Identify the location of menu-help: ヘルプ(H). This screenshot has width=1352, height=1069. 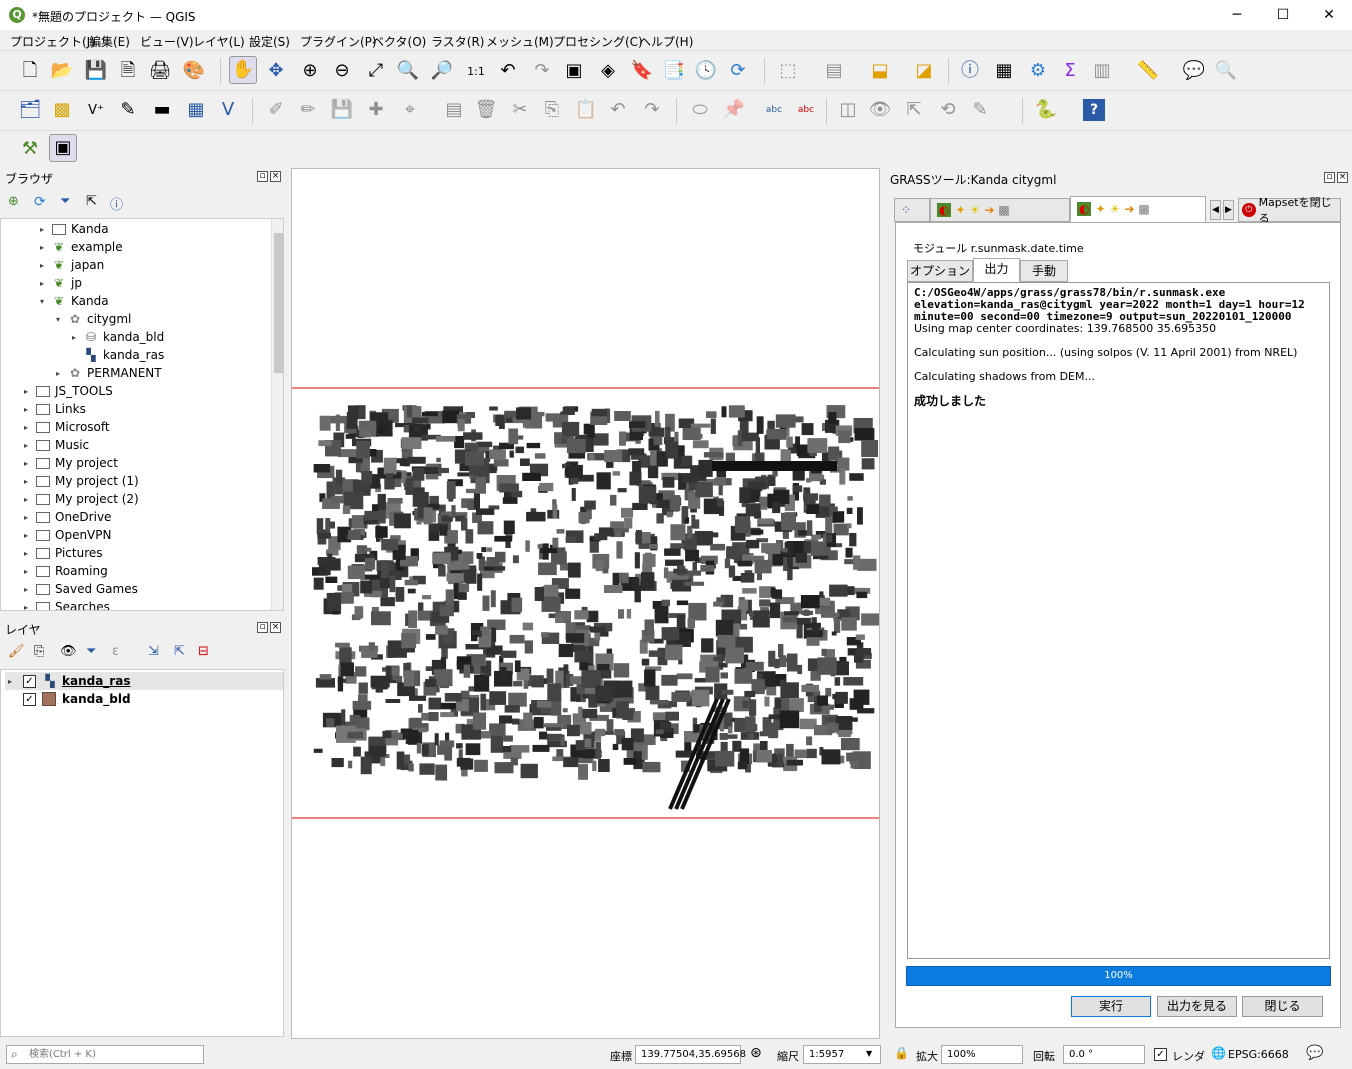
(666, 41).